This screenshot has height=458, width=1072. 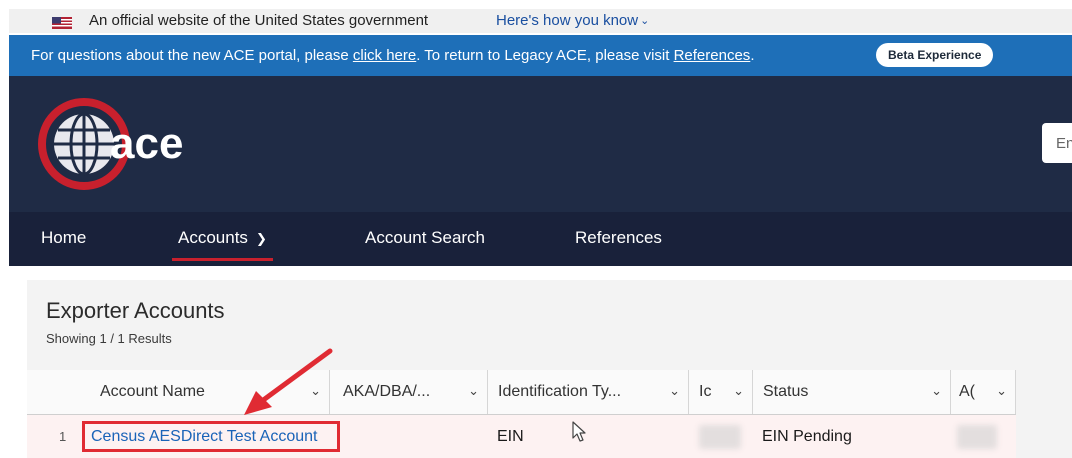 I want to click on references-link: References, so click(x=712, y=55).